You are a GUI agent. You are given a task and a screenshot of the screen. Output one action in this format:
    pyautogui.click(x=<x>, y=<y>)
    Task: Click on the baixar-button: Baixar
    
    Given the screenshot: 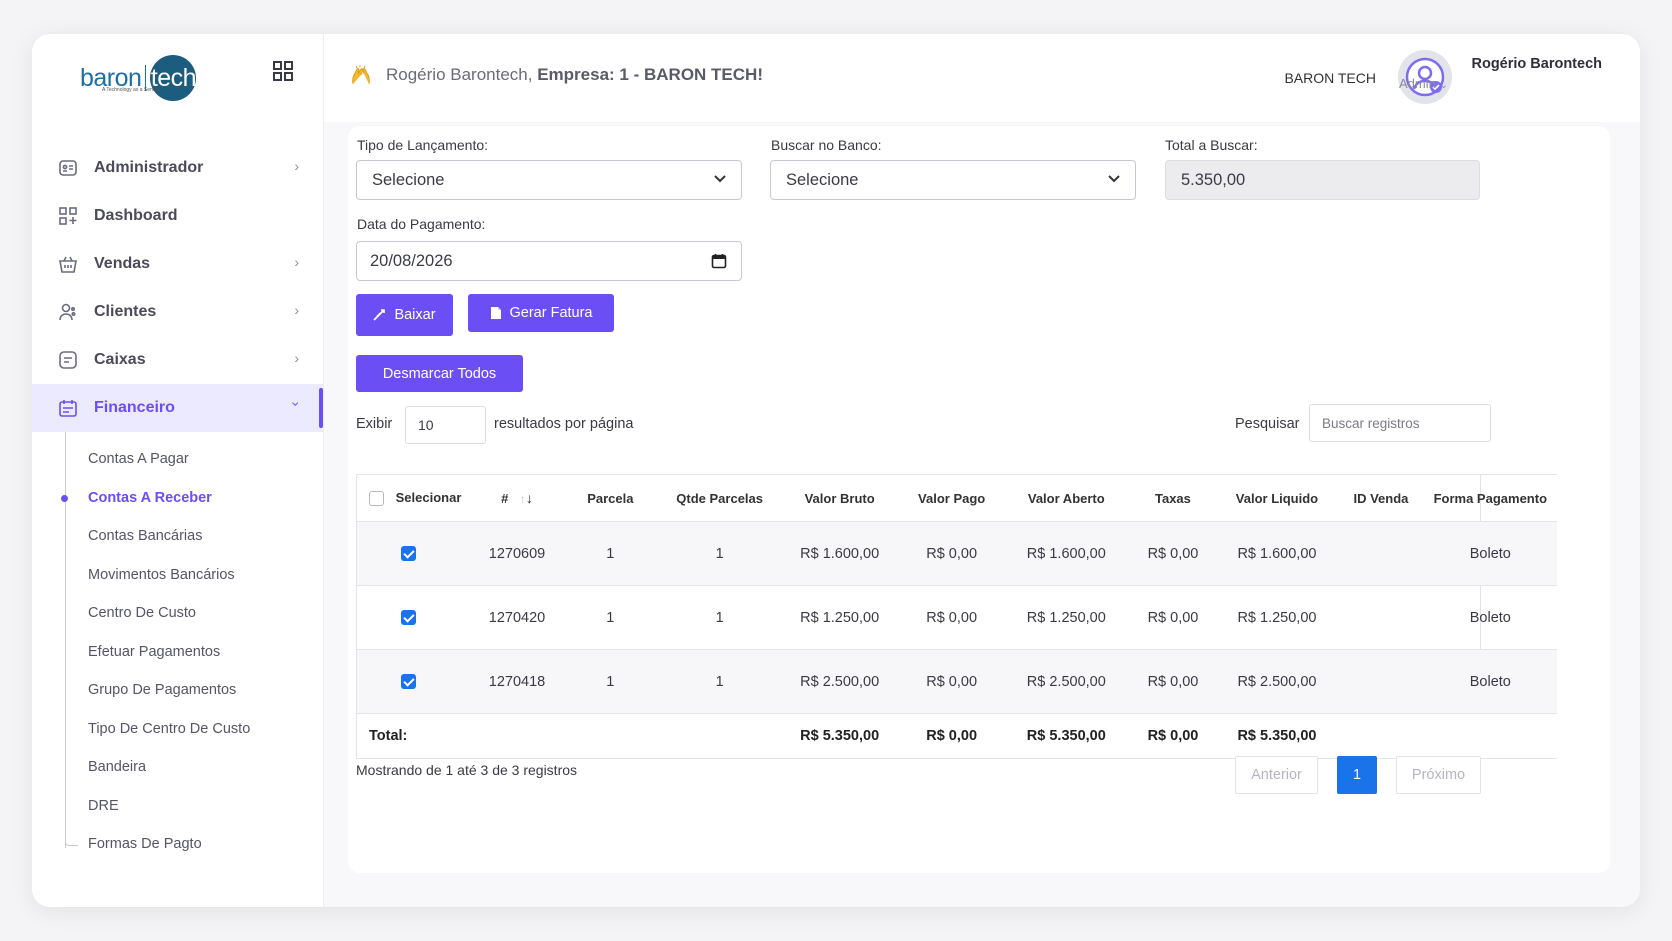 What is the action you would take?
    pyautogui.click(x=404, y=315)
    